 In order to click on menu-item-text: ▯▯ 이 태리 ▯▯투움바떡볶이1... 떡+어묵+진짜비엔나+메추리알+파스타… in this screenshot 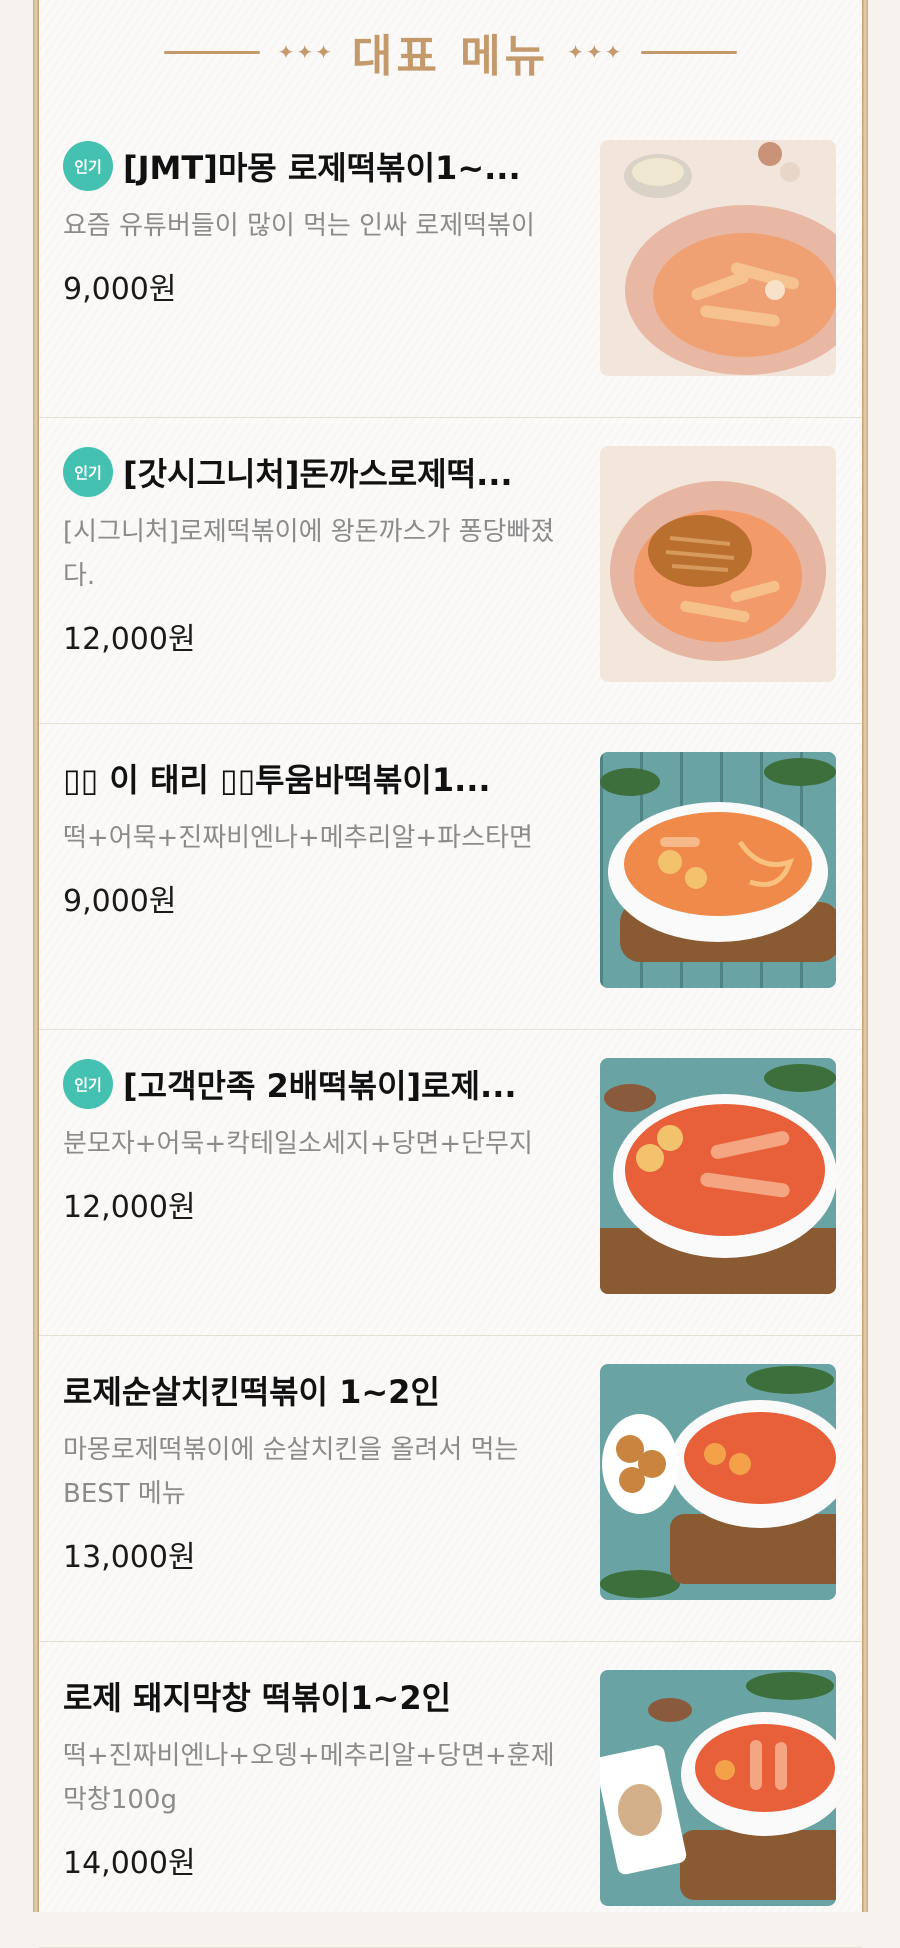, I will do `click(328, 836)`.